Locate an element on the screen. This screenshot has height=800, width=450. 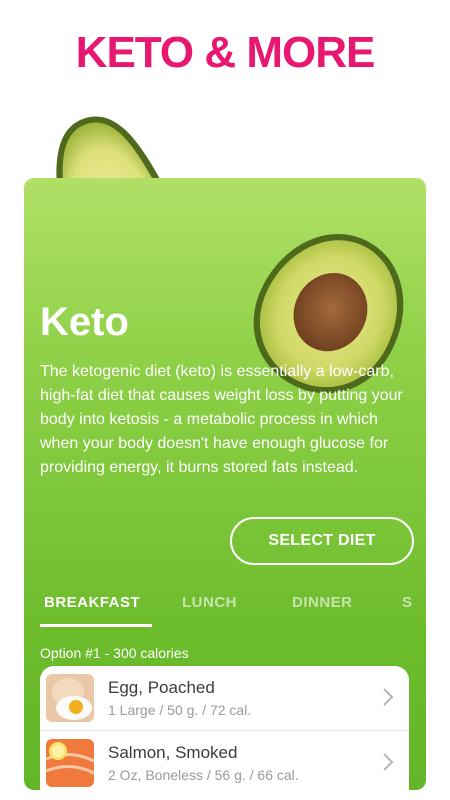
option-calories-label: Option #1 - 300 calories is located at coordinates (114, 653).